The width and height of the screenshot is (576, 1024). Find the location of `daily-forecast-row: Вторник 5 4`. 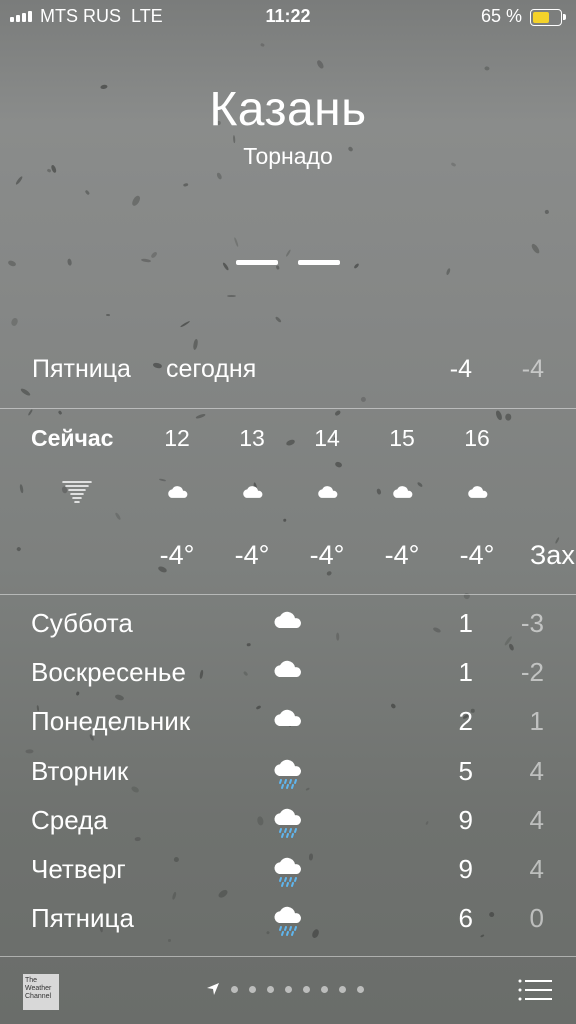

daily-forecast-row: Вторник 5 4 is located at coordinates (288, 774).